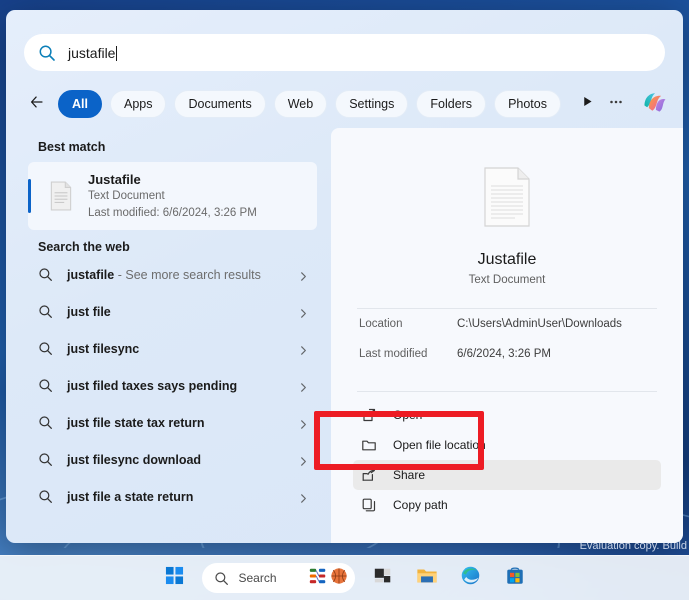  Describe the element at coordinates (172, 348) in the screenshot. I see `web-suggestion-2: just filesync` at that location.